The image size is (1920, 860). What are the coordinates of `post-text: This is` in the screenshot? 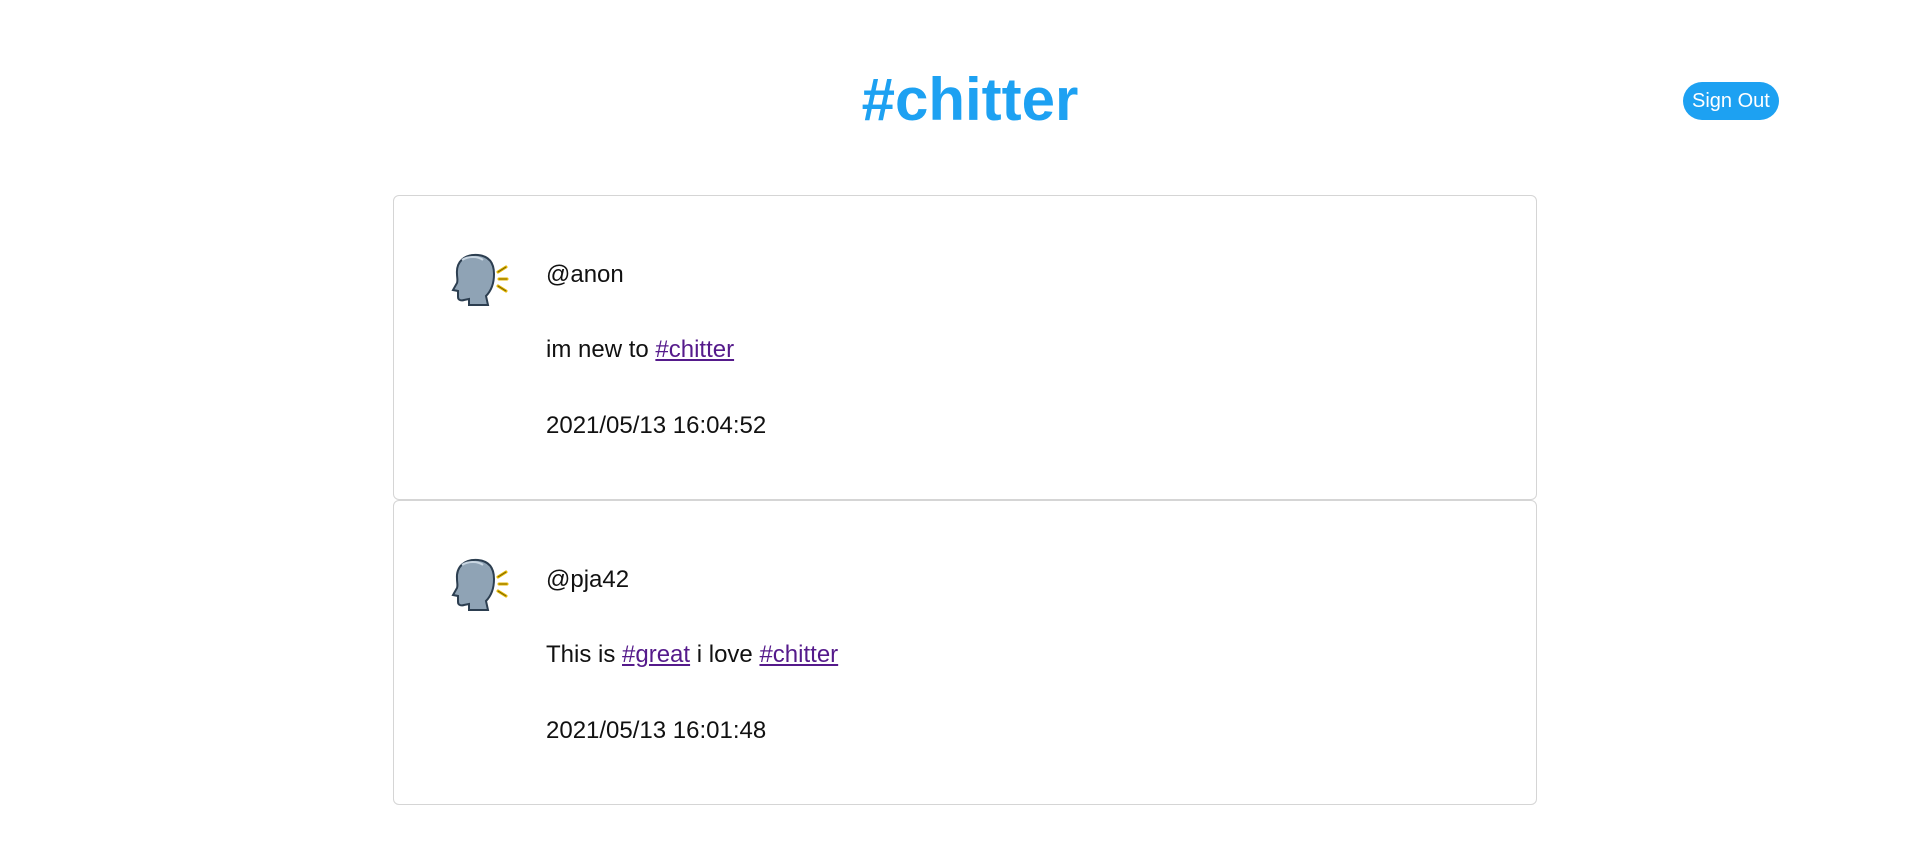 It's located at (584, 654).